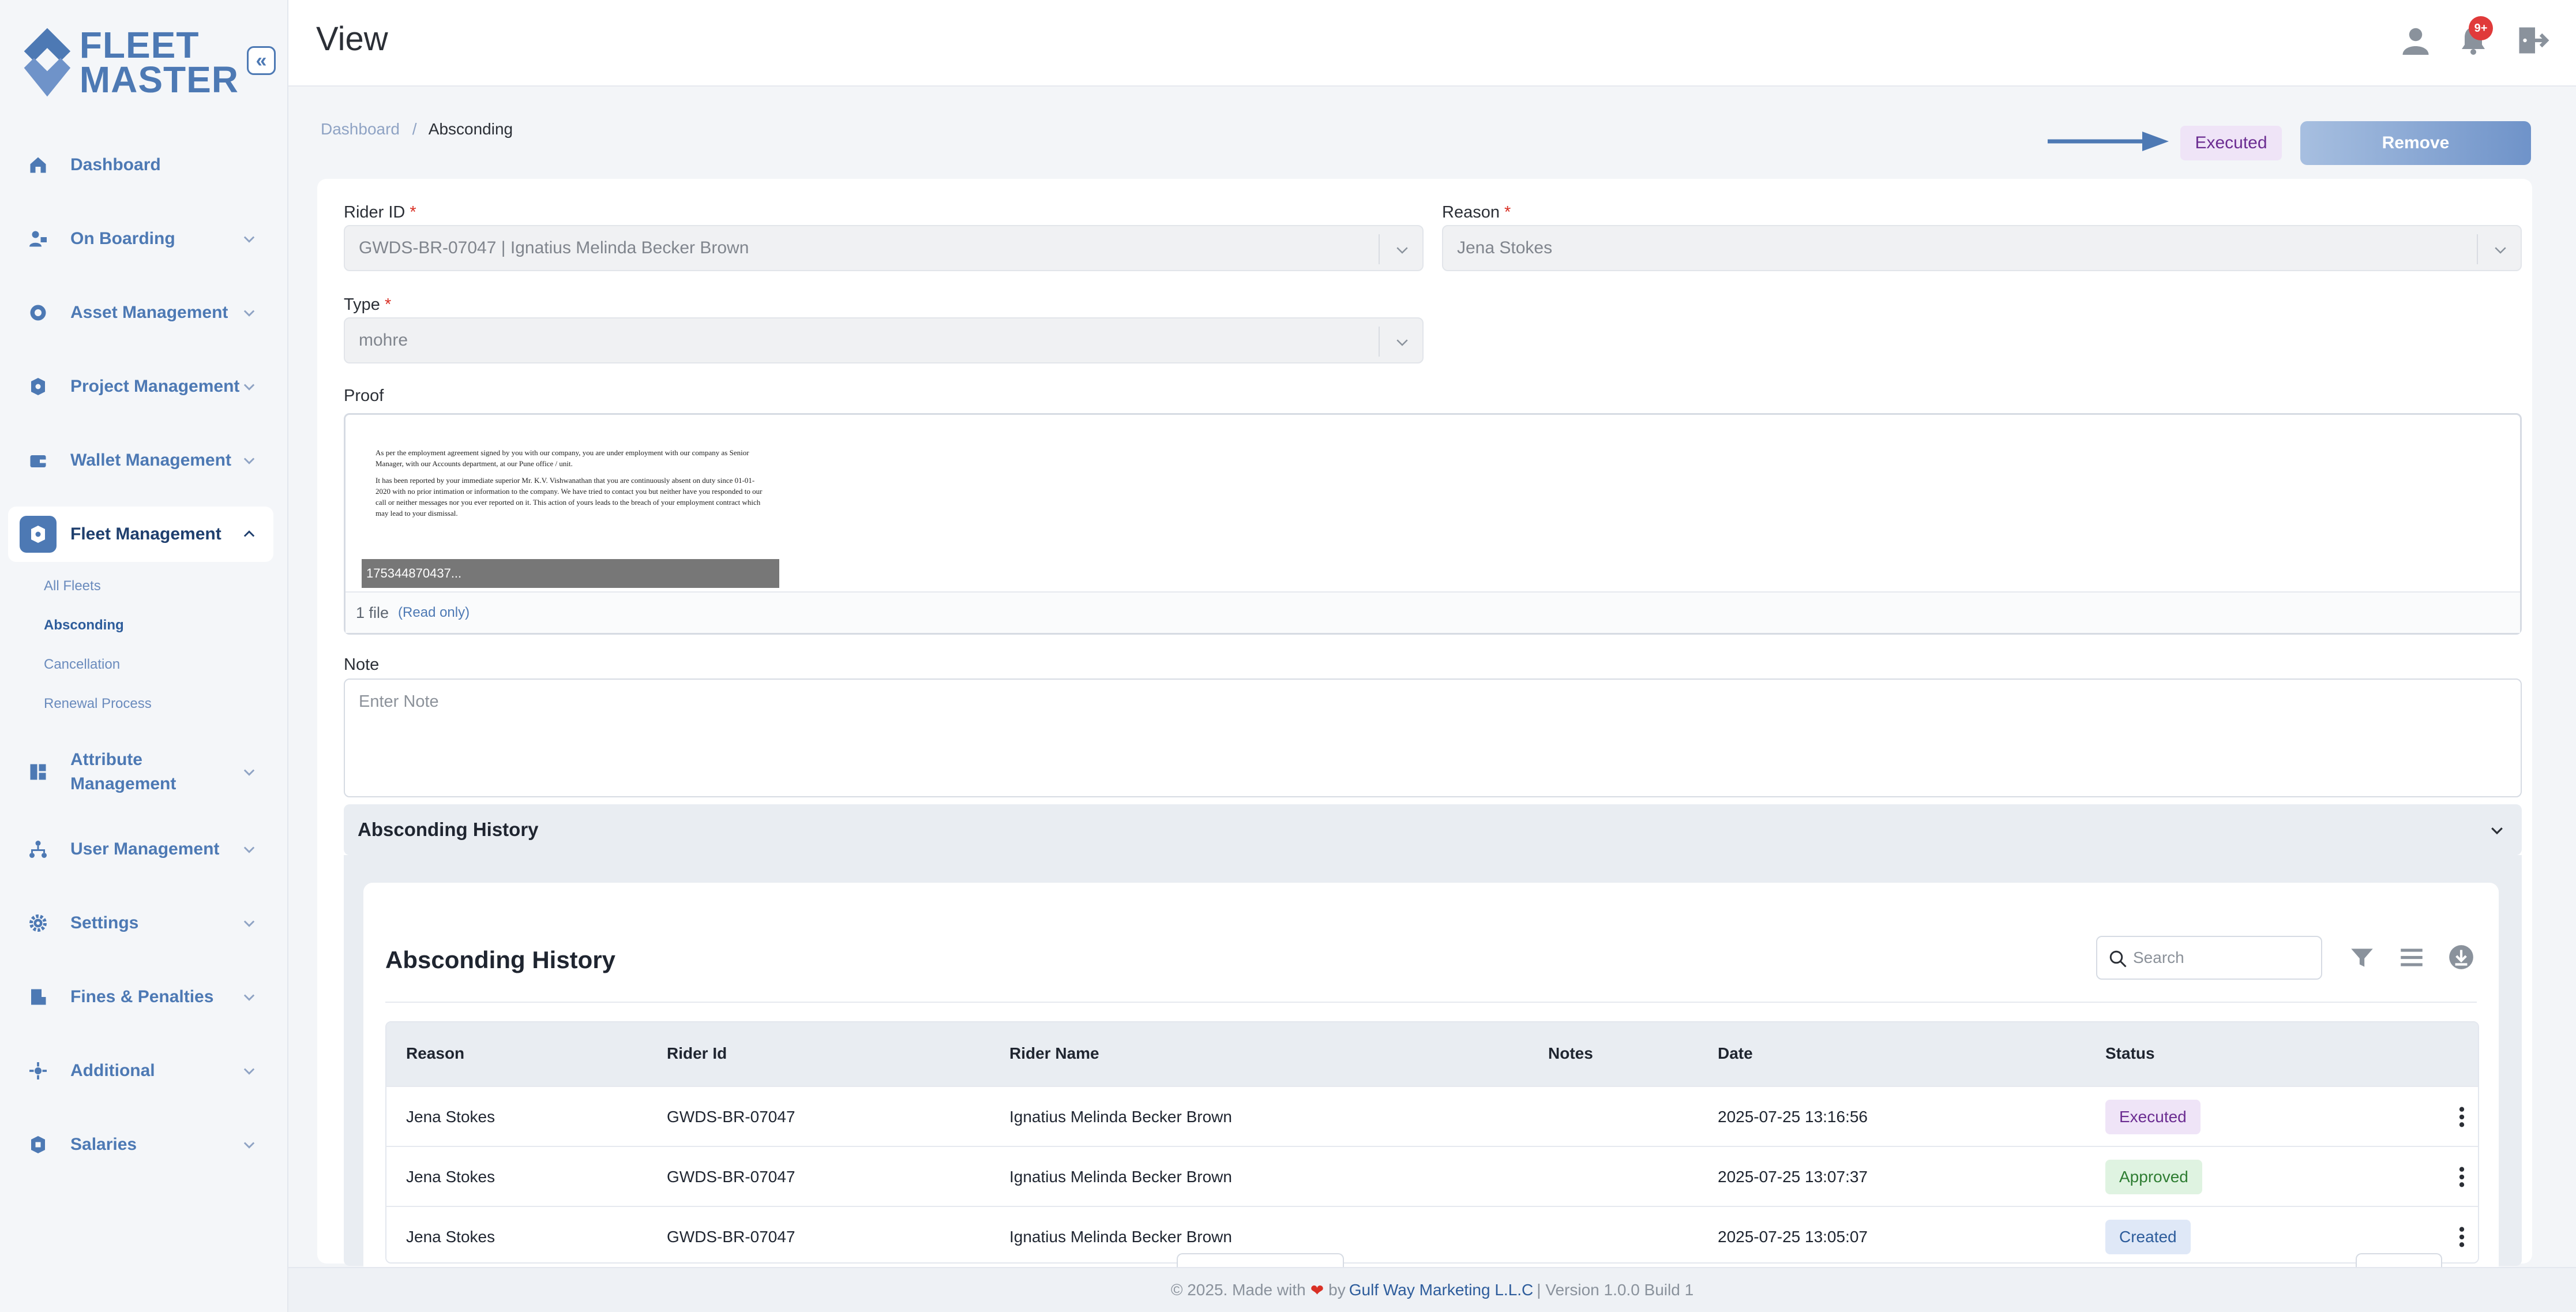 The image size is (2576, 1312). I want to click on logo-text: FLEET MASTER, so click(159, 62).